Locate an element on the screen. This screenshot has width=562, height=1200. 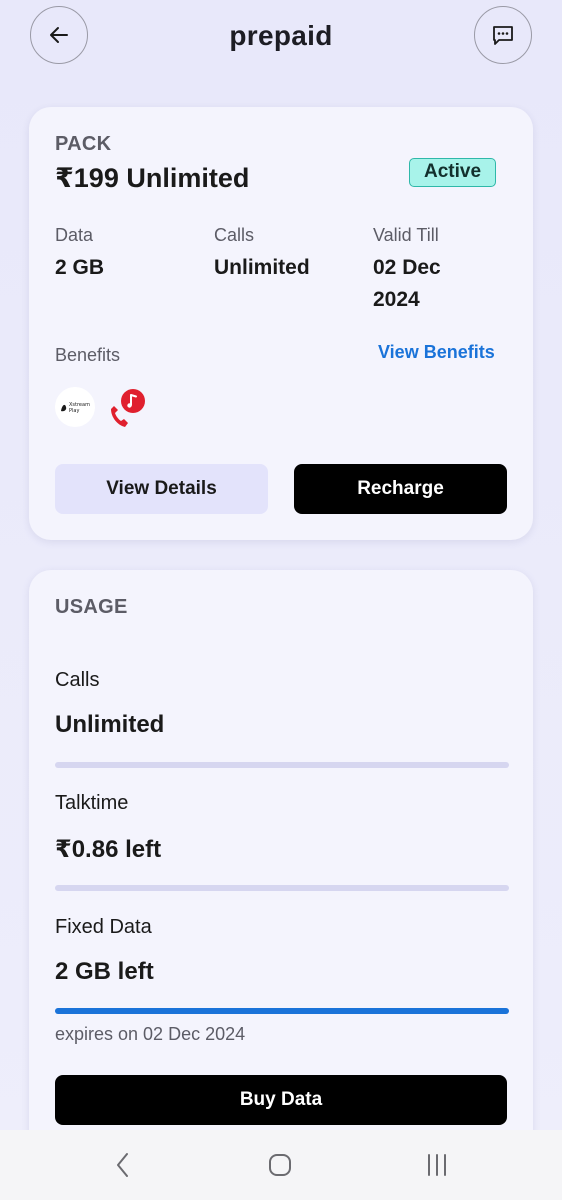
recharge-button: Recharge is located at coordinates (400, 489).